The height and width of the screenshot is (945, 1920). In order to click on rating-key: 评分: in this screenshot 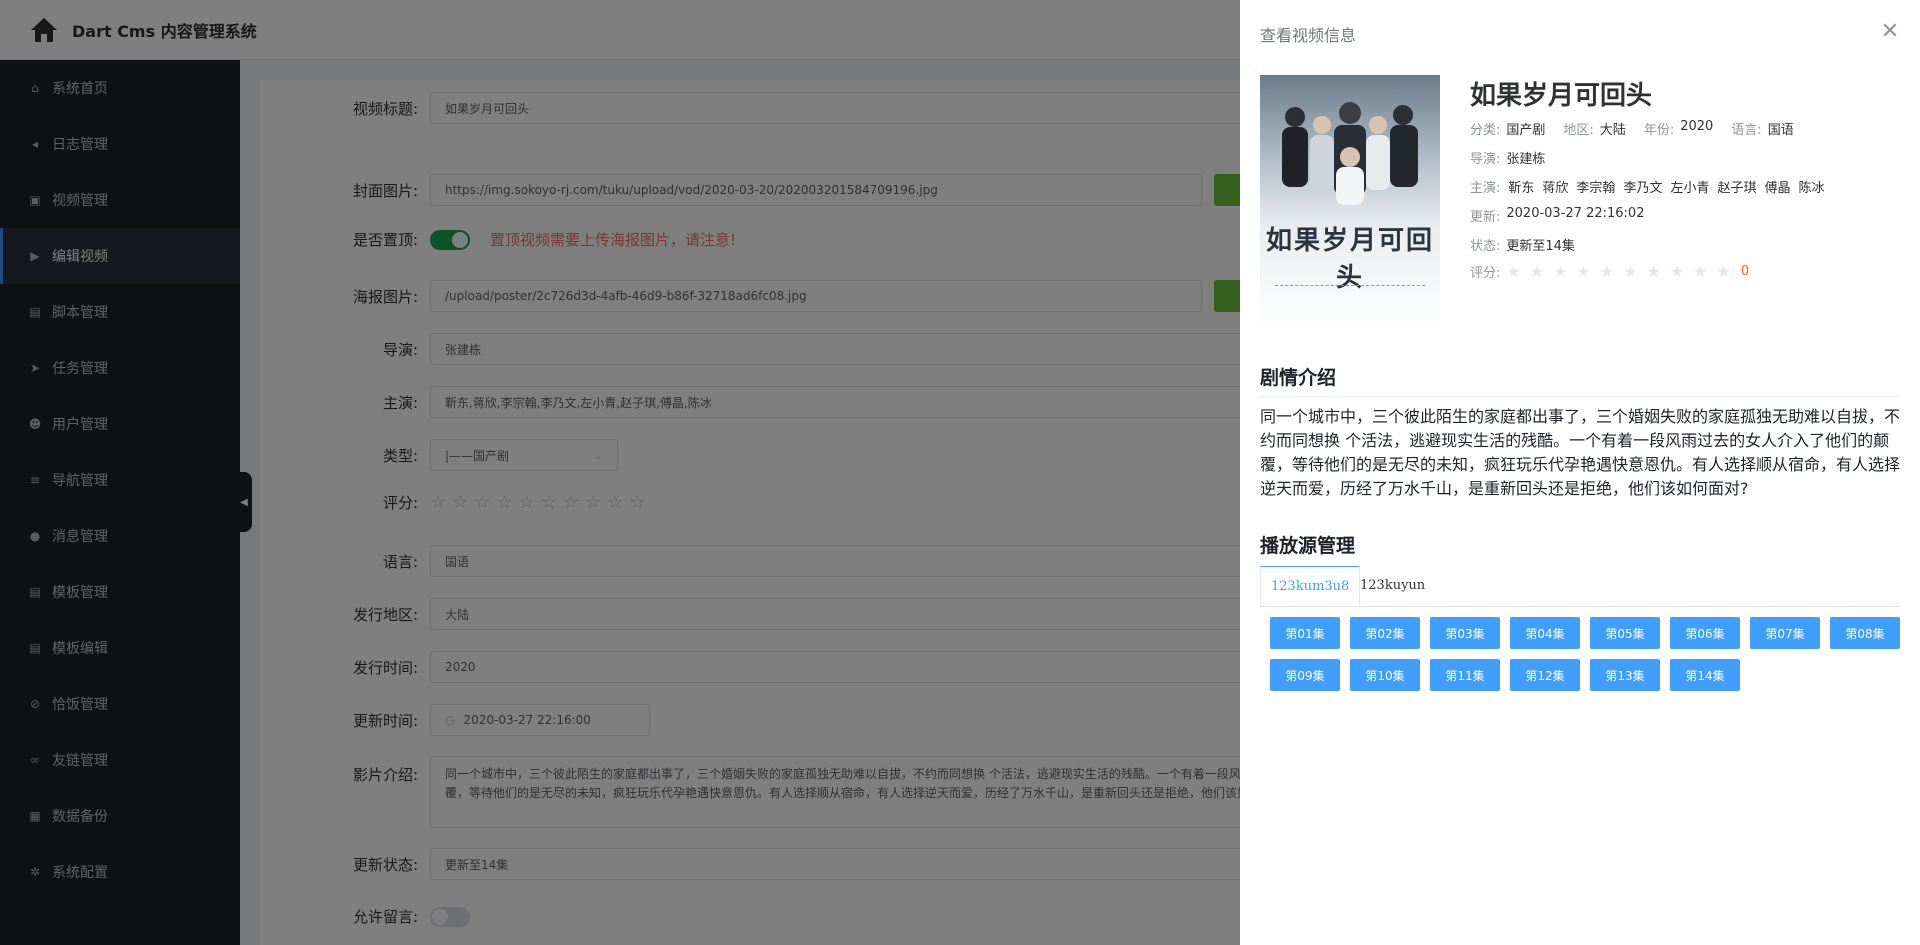, I will do `click(1485, 273)`.